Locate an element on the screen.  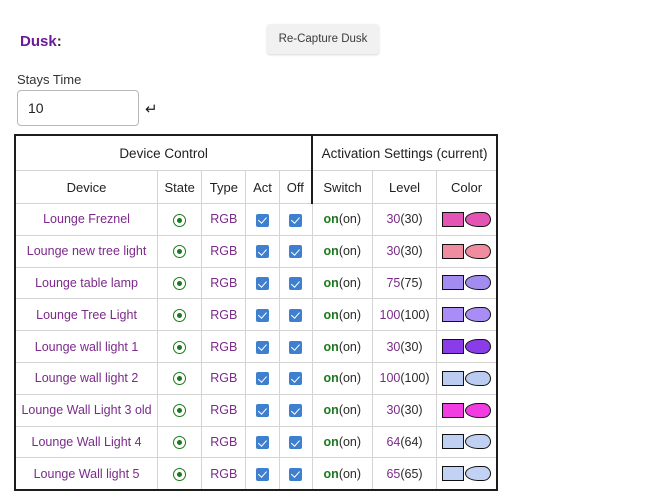
page-title: Dusk: is located at coordinates (41, 42).